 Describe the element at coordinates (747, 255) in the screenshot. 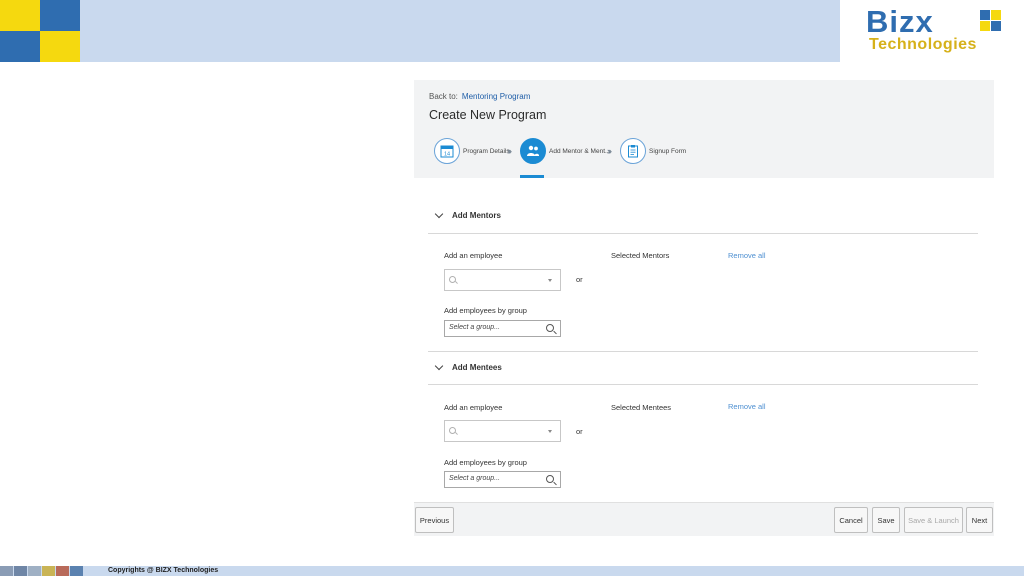

I see `remove-all-mentors-link: Remove all` at that location.